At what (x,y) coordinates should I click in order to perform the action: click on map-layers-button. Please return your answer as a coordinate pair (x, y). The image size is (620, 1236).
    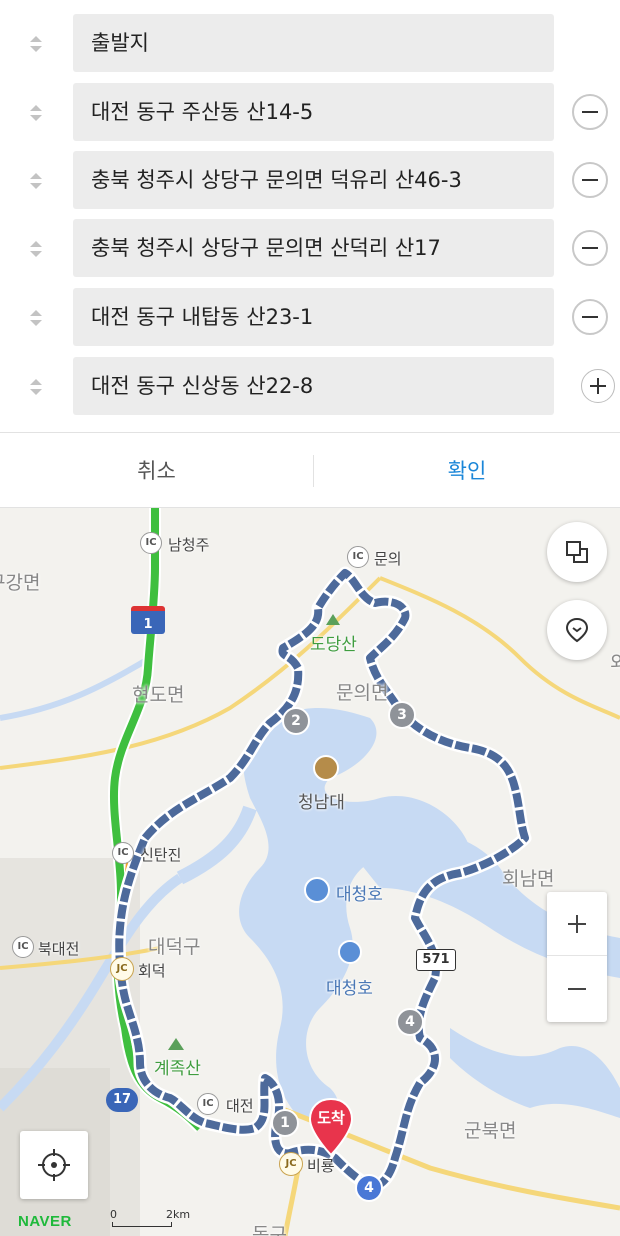
    Looking at the image, I should click on (577, 552).